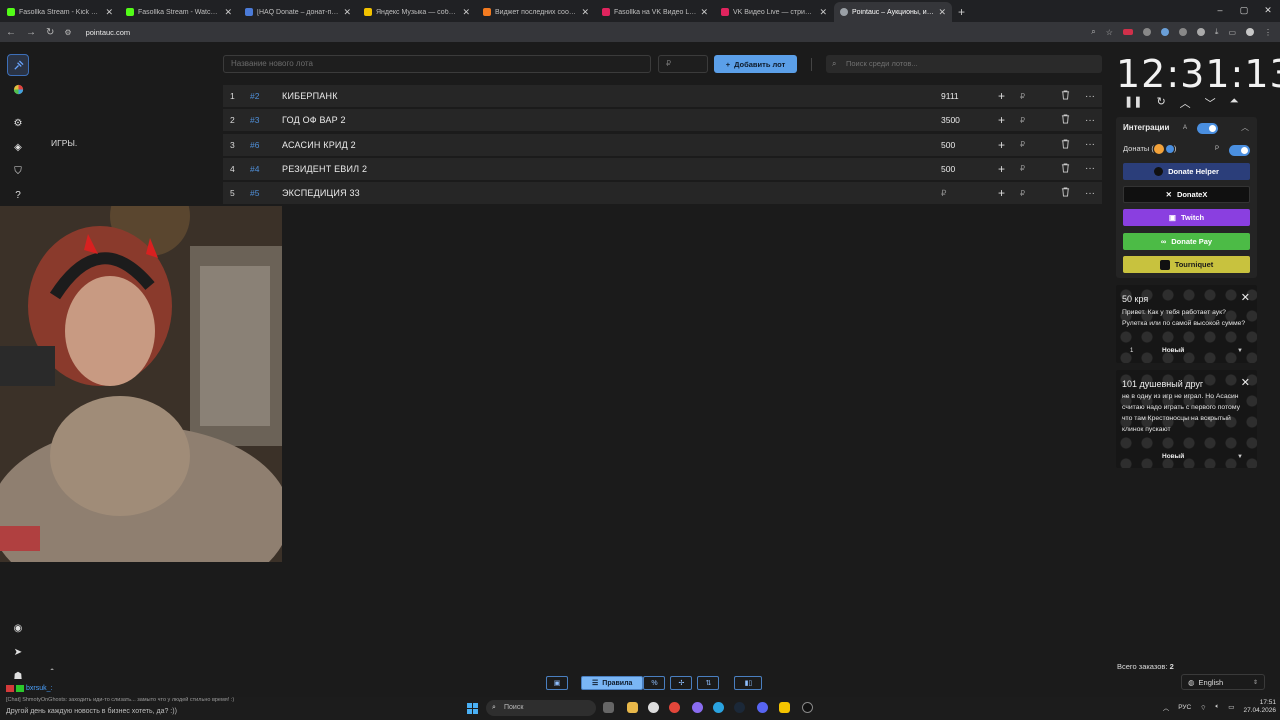 The image size is (1280, 720). What do you see at coordinates (612, 683) in the screenshot?
I see `rules-button: ☰ Правила` at bounding box center [612, 683].